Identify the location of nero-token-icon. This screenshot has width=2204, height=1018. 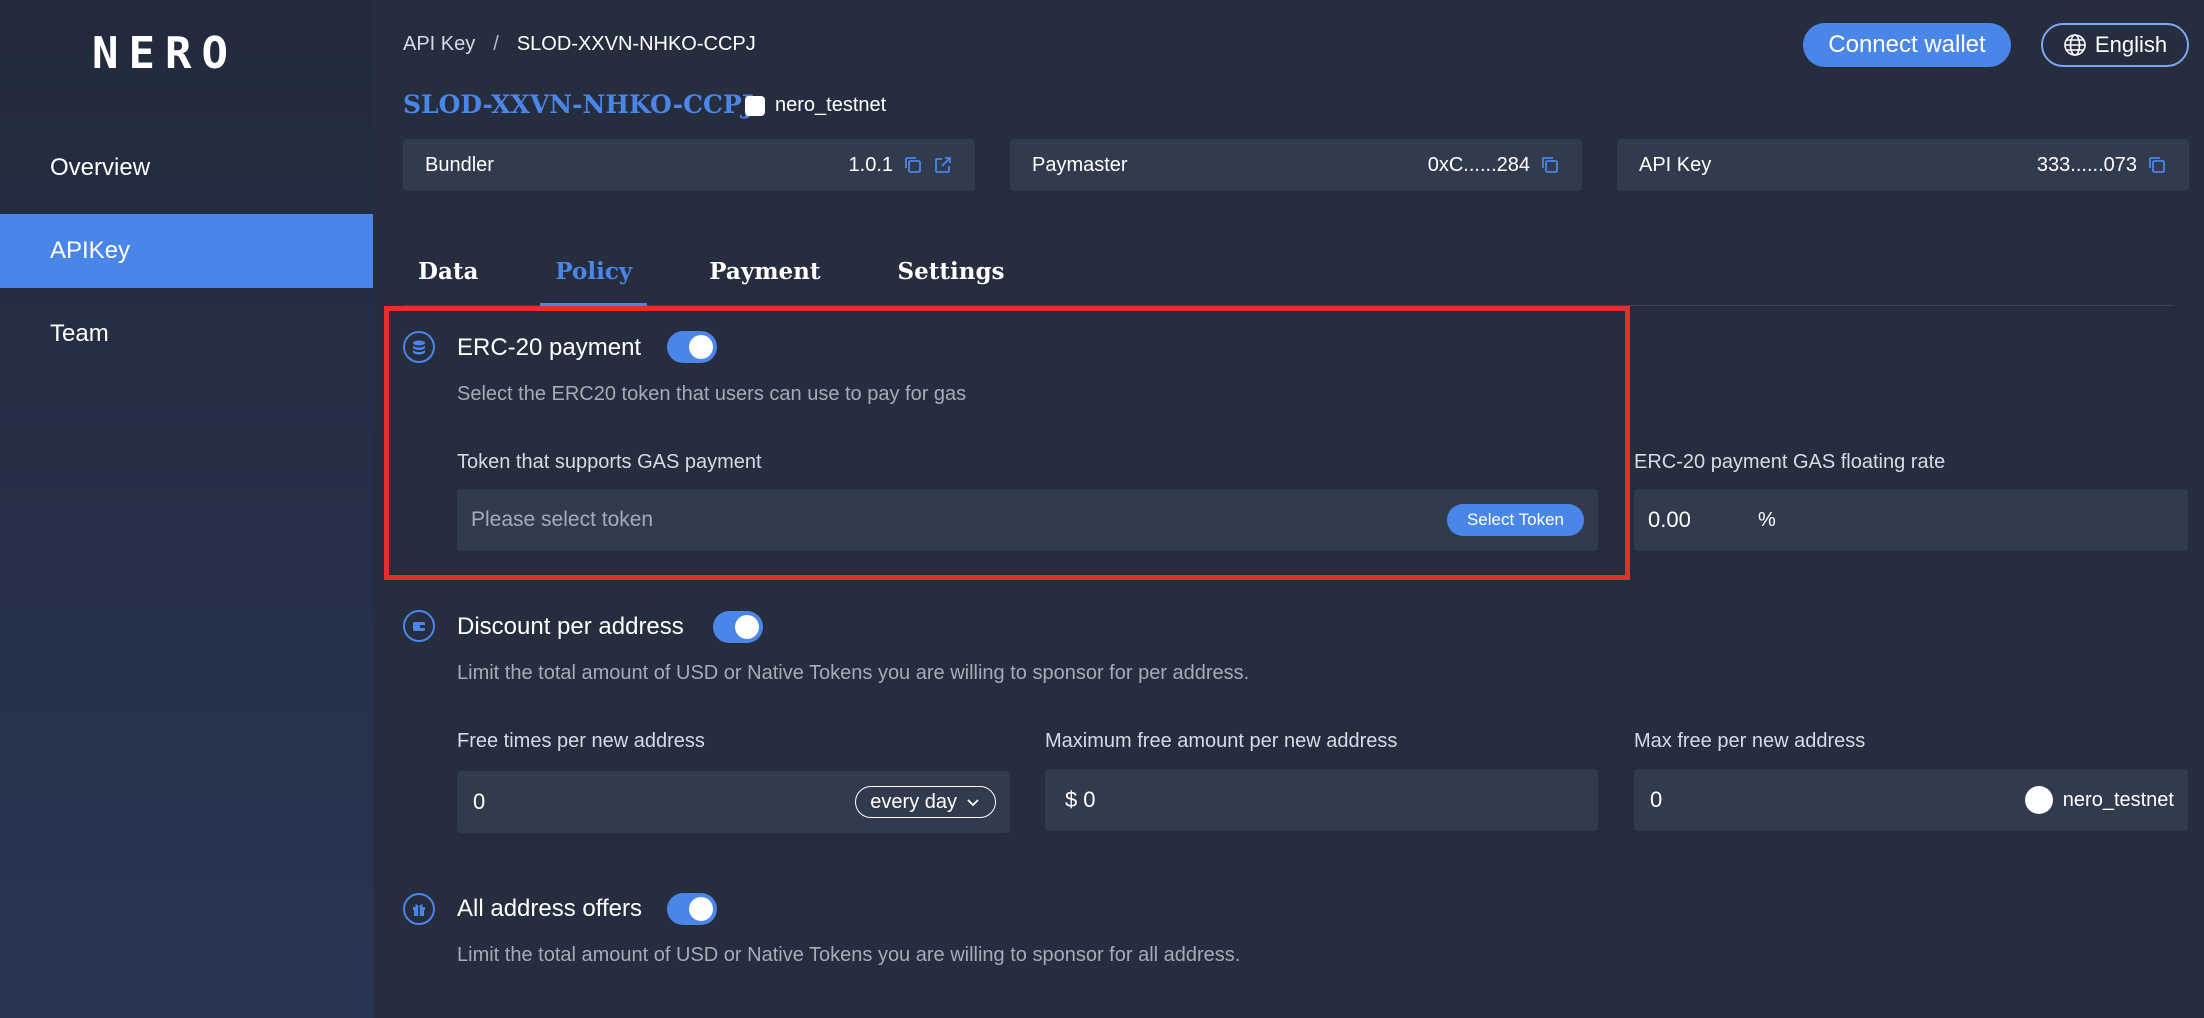
(2038, 800).